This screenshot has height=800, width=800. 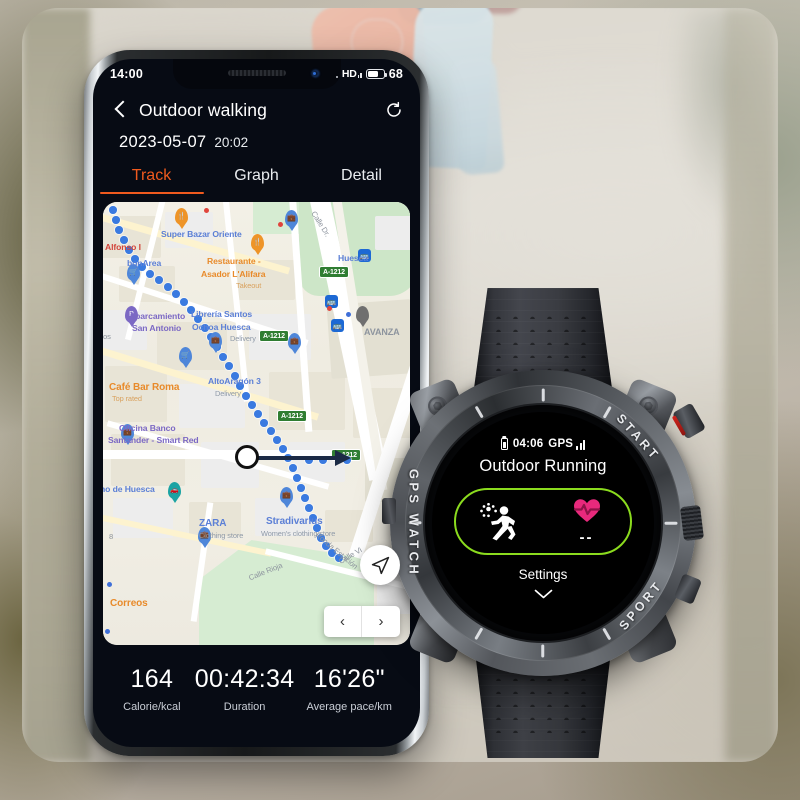 I want to click on tab-bar: Track Graph Detail, so click(x=256, y=177).